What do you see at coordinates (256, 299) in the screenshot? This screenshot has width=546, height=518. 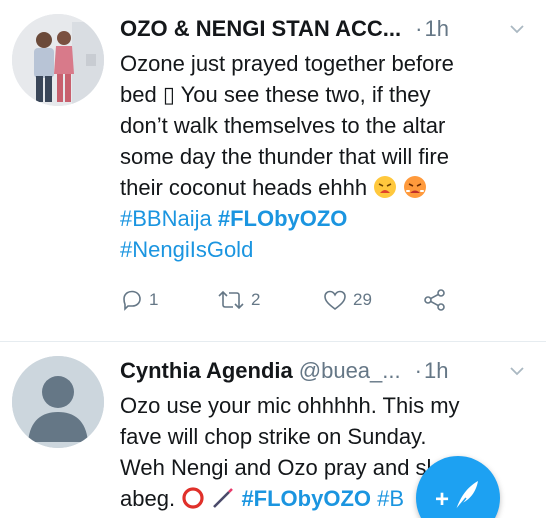 I see `retweet-count: 2` at bounding box center [256, 299].